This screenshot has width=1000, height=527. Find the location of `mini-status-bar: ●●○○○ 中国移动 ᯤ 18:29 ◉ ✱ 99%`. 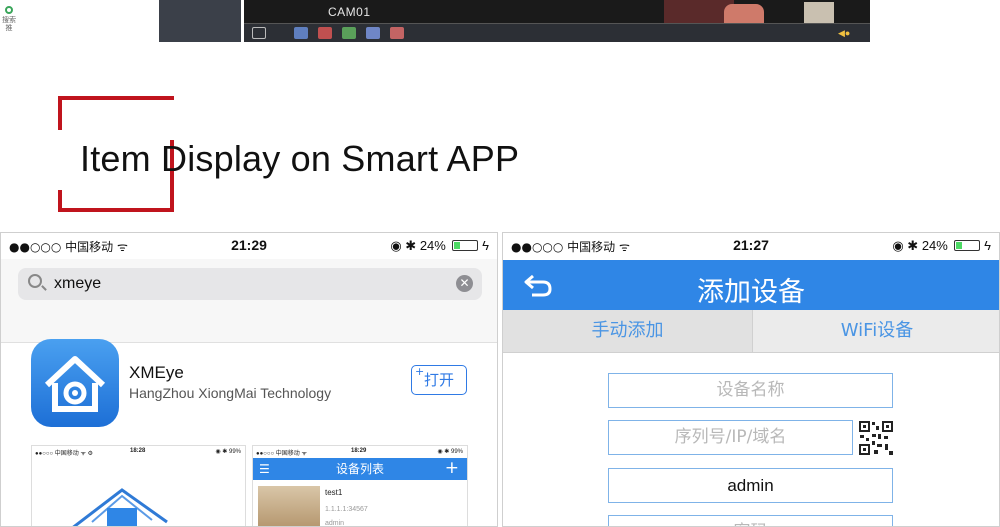

mini-status-bar: ●●○○○ 中国移动 ᯤ 18:29 ◉ ✱ 99% is located at coordinates (360, 452).